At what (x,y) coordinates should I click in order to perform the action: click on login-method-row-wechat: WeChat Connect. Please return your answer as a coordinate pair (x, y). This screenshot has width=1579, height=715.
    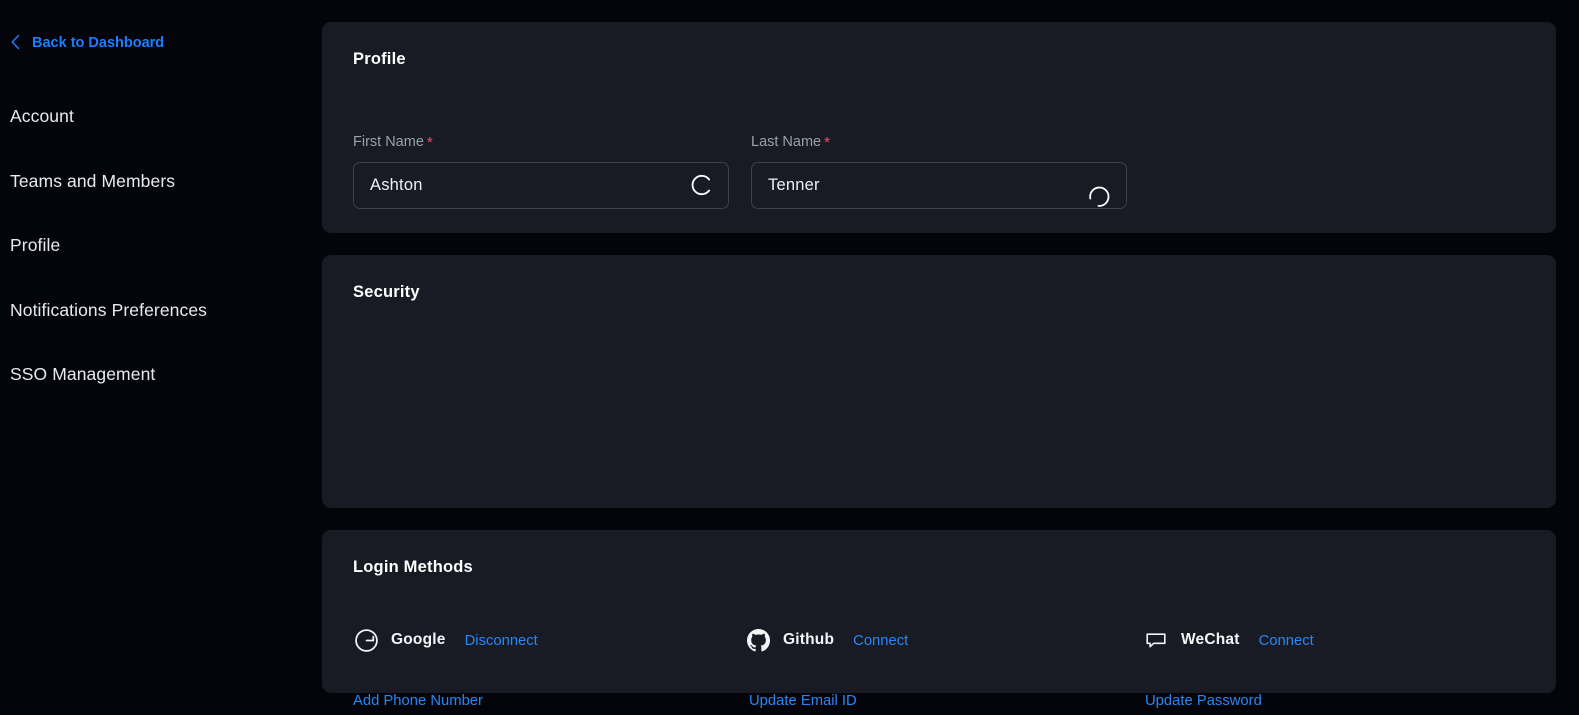
    Looking at the image, I should click on (1228, 640).